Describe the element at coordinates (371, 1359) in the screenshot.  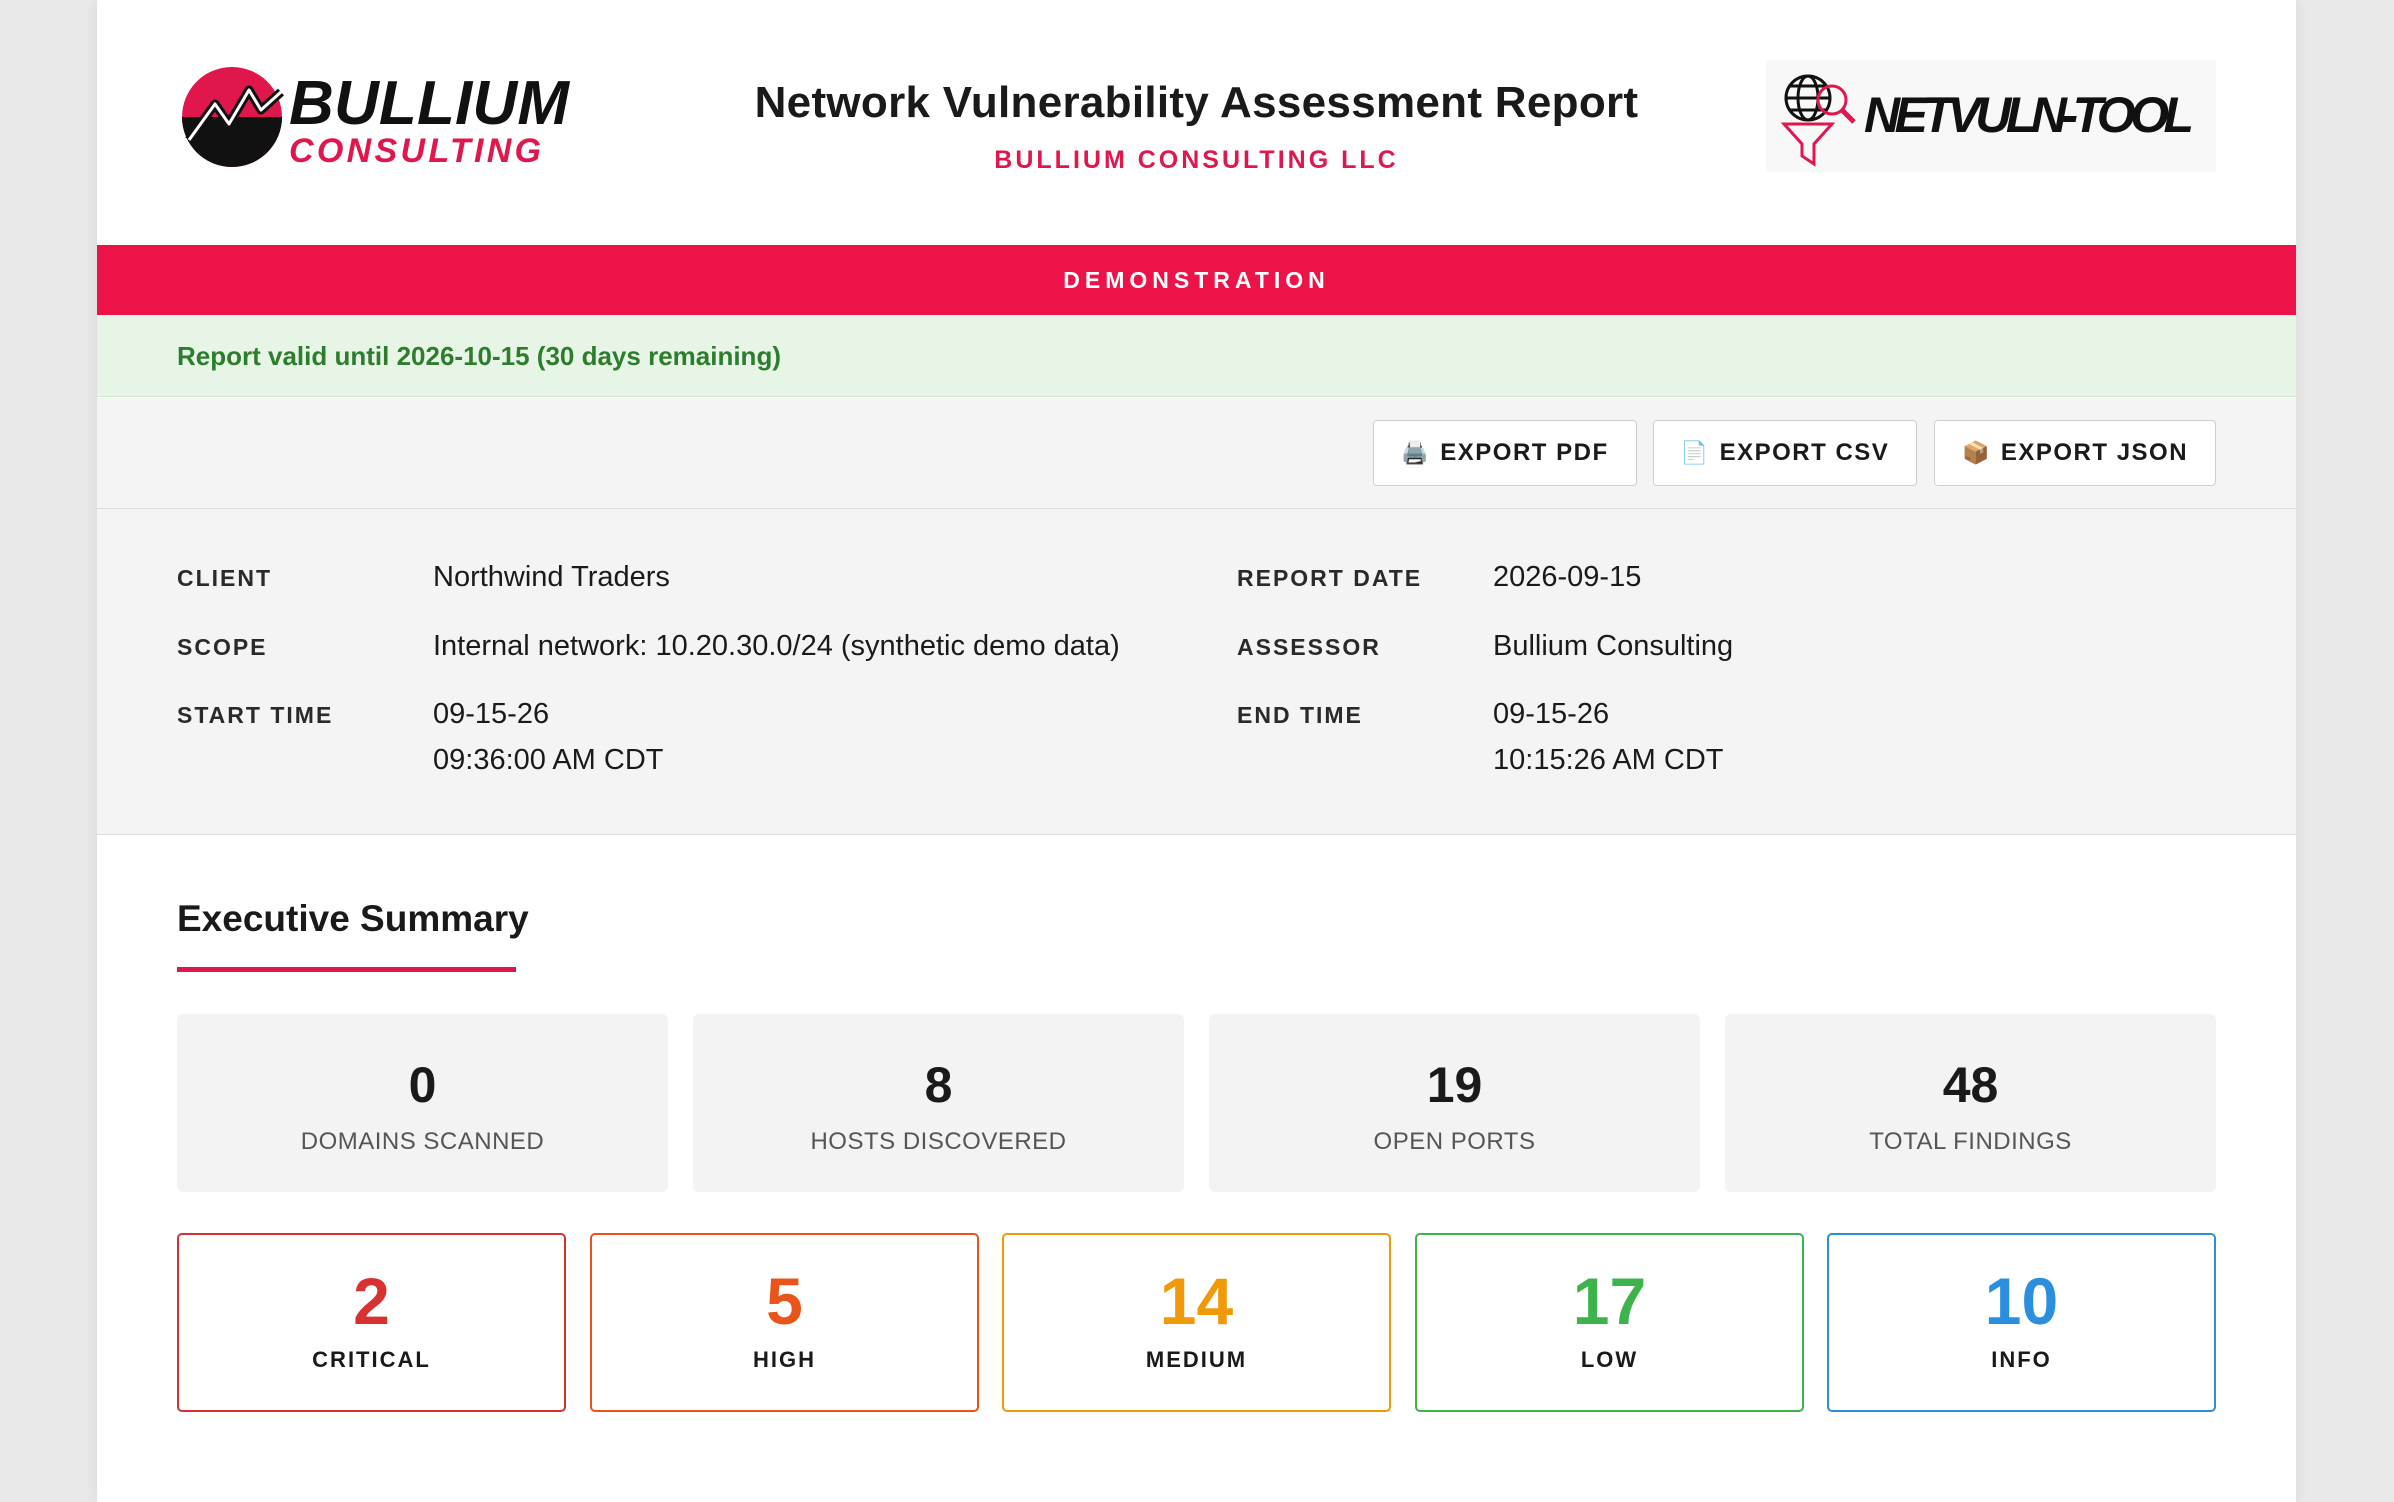
I see `severity-label: CRITICAL` at that location.